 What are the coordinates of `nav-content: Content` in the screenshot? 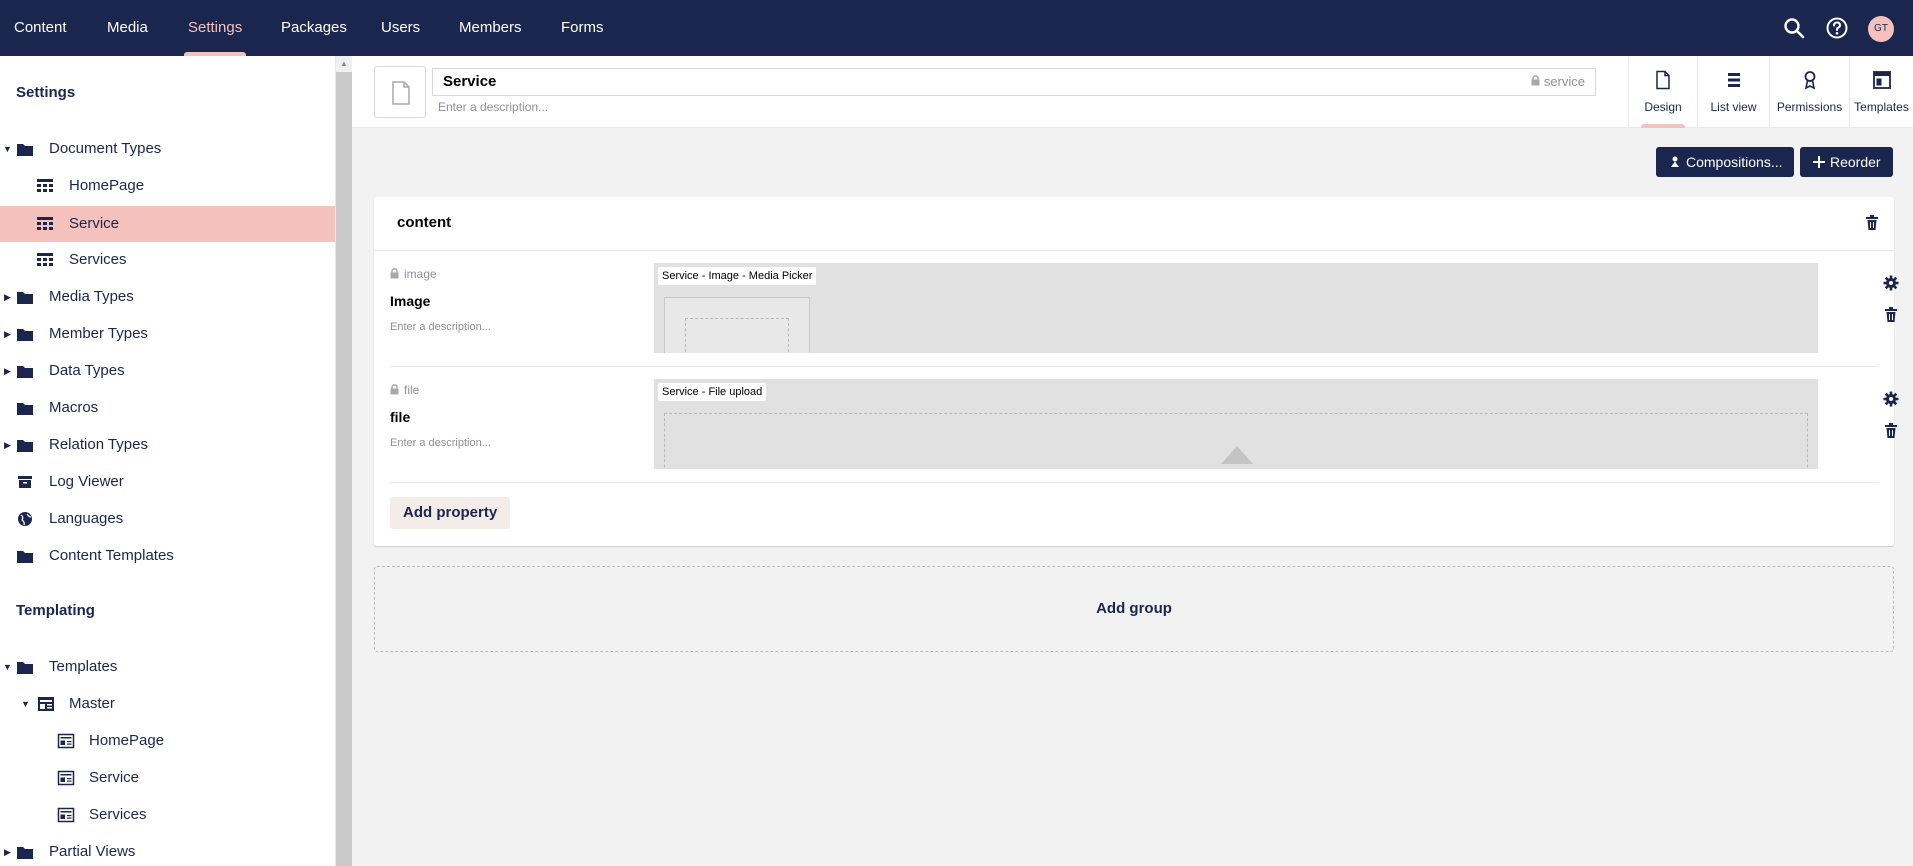 It's located at (40, 28).